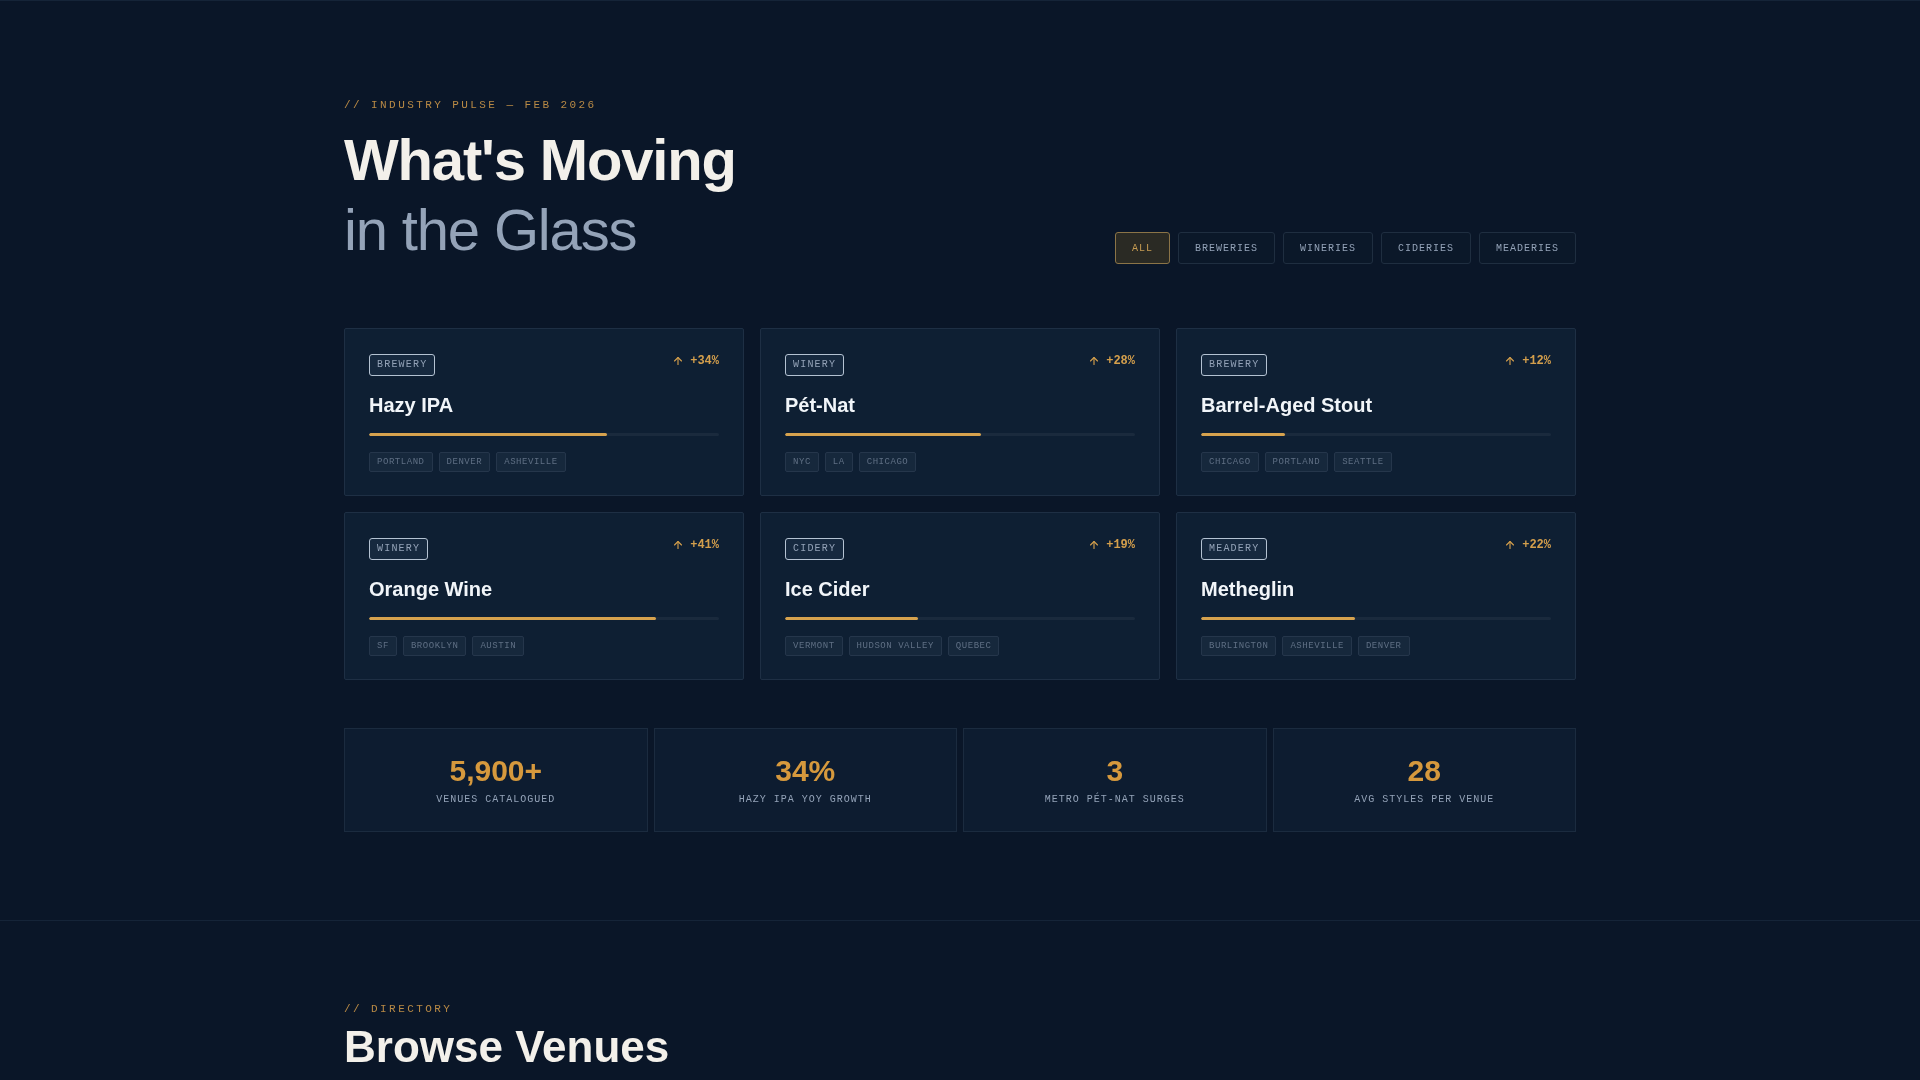  I want to click on growth-percent: +22%, so click(1536, 545).